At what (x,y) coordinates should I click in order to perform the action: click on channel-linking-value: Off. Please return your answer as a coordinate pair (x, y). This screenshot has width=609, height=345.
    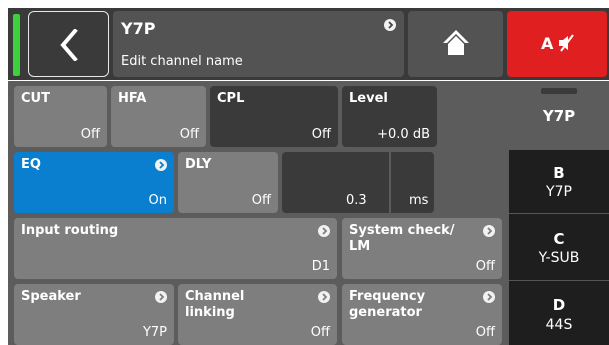
    Looking at the image, I should click on (320, 332).